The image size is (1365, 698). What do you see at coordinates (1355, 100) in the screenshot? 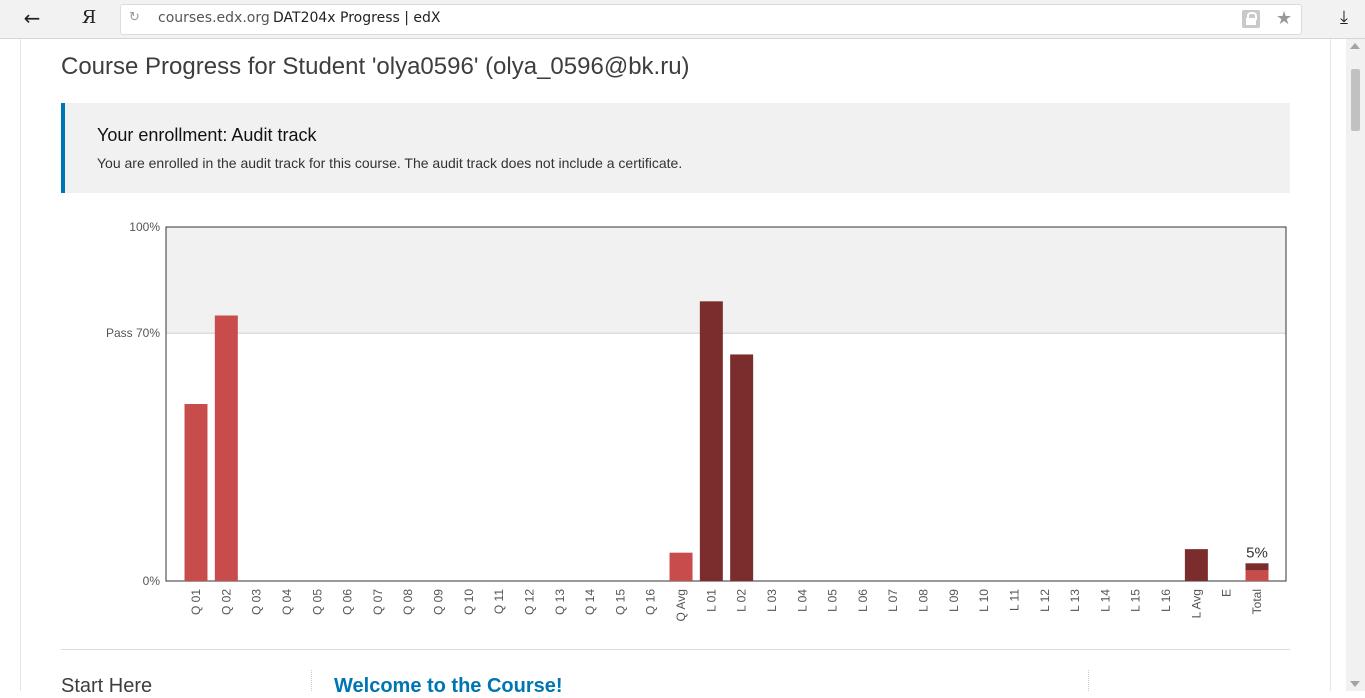
I see `scroll-thumb` at bounding box center [1355, 100].